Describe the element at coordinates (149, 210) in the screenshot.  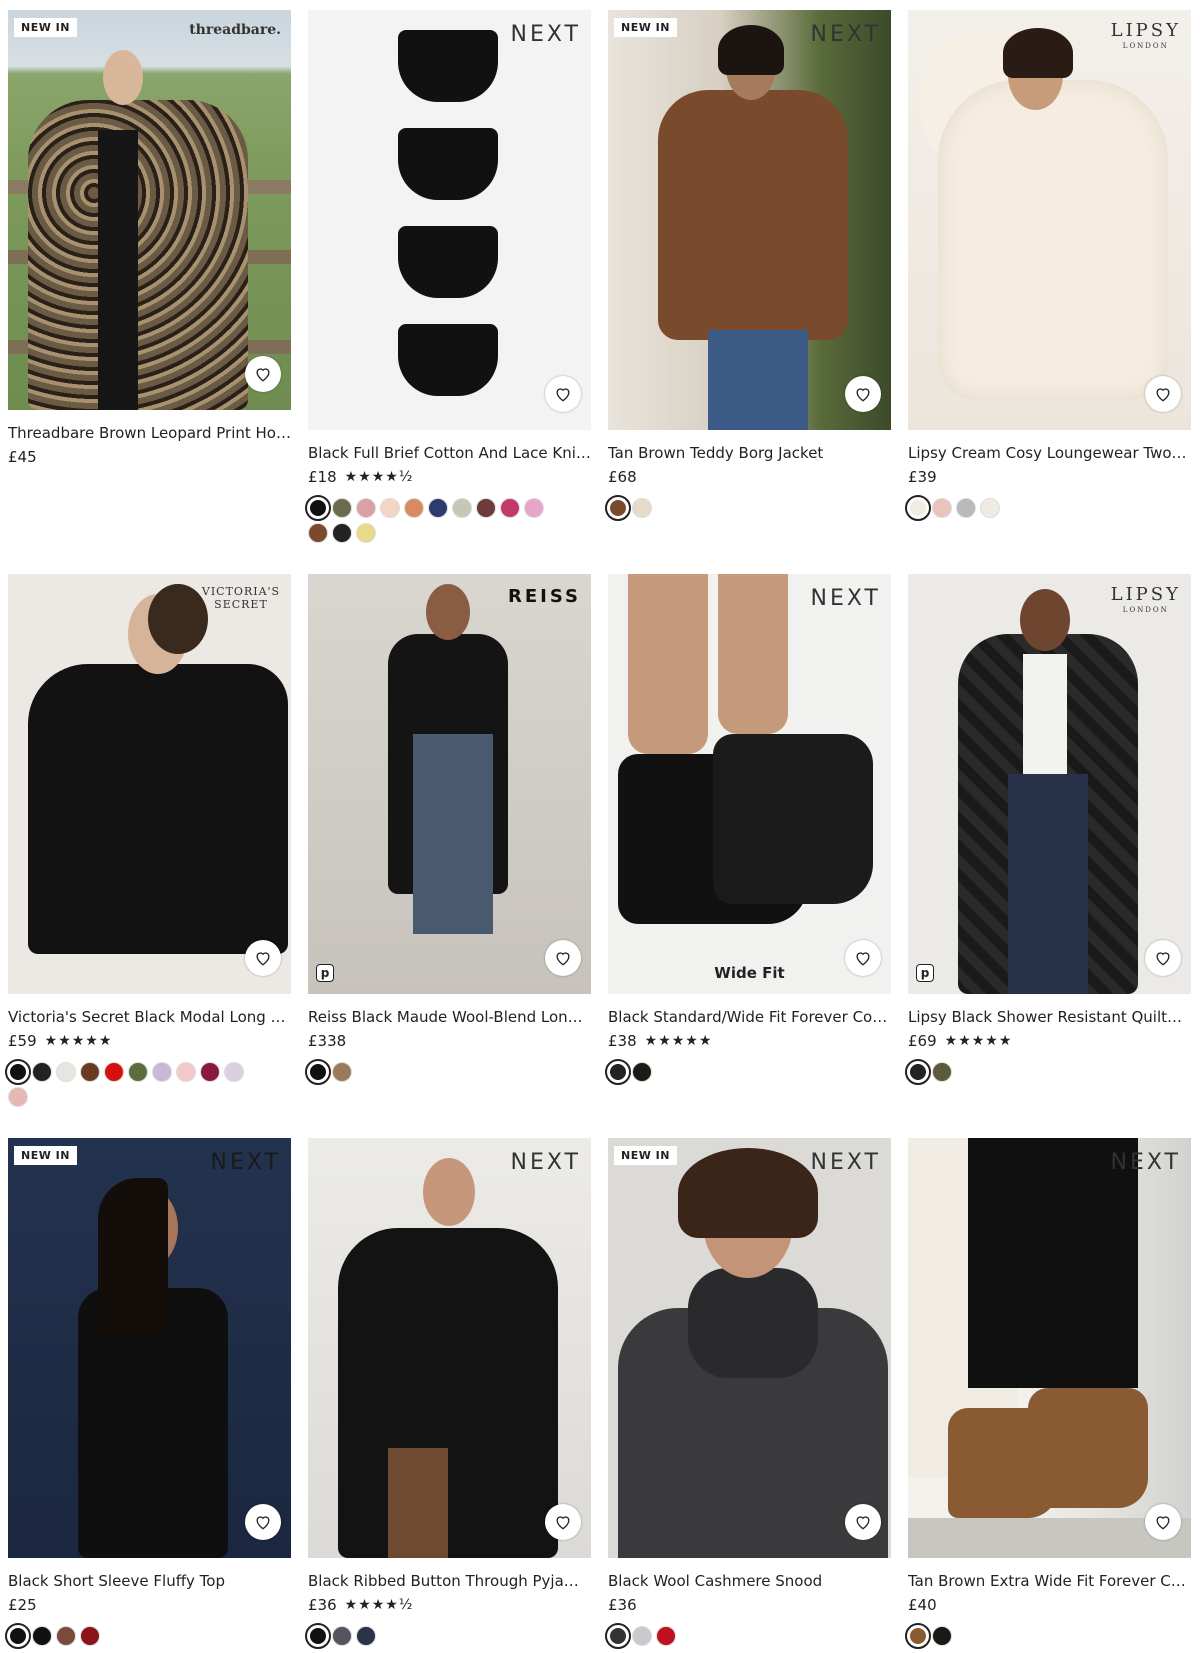
I see `product-image: NEW IN threadbare.` at that location.